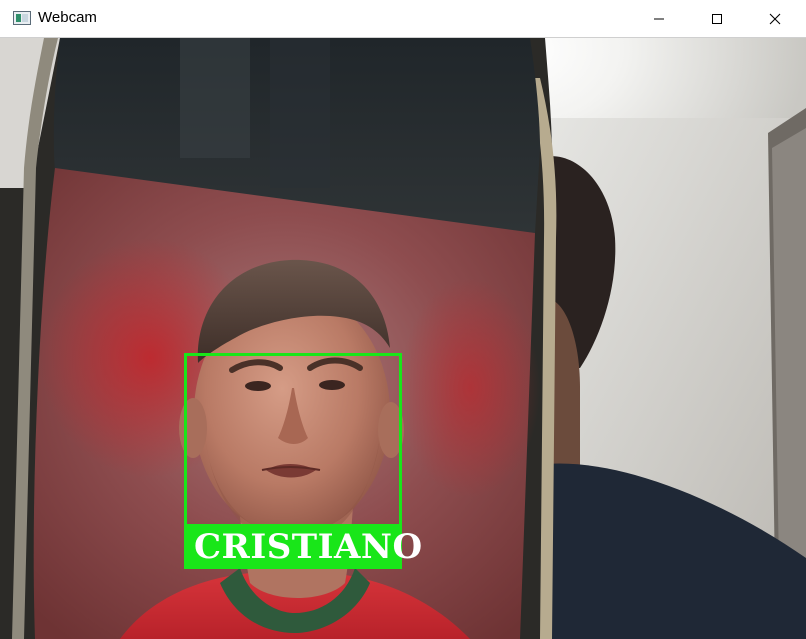 The height and width of the screenshot is (639, 806). I want to click on detected-name-label: CRISTIANO, so click(303, 546).